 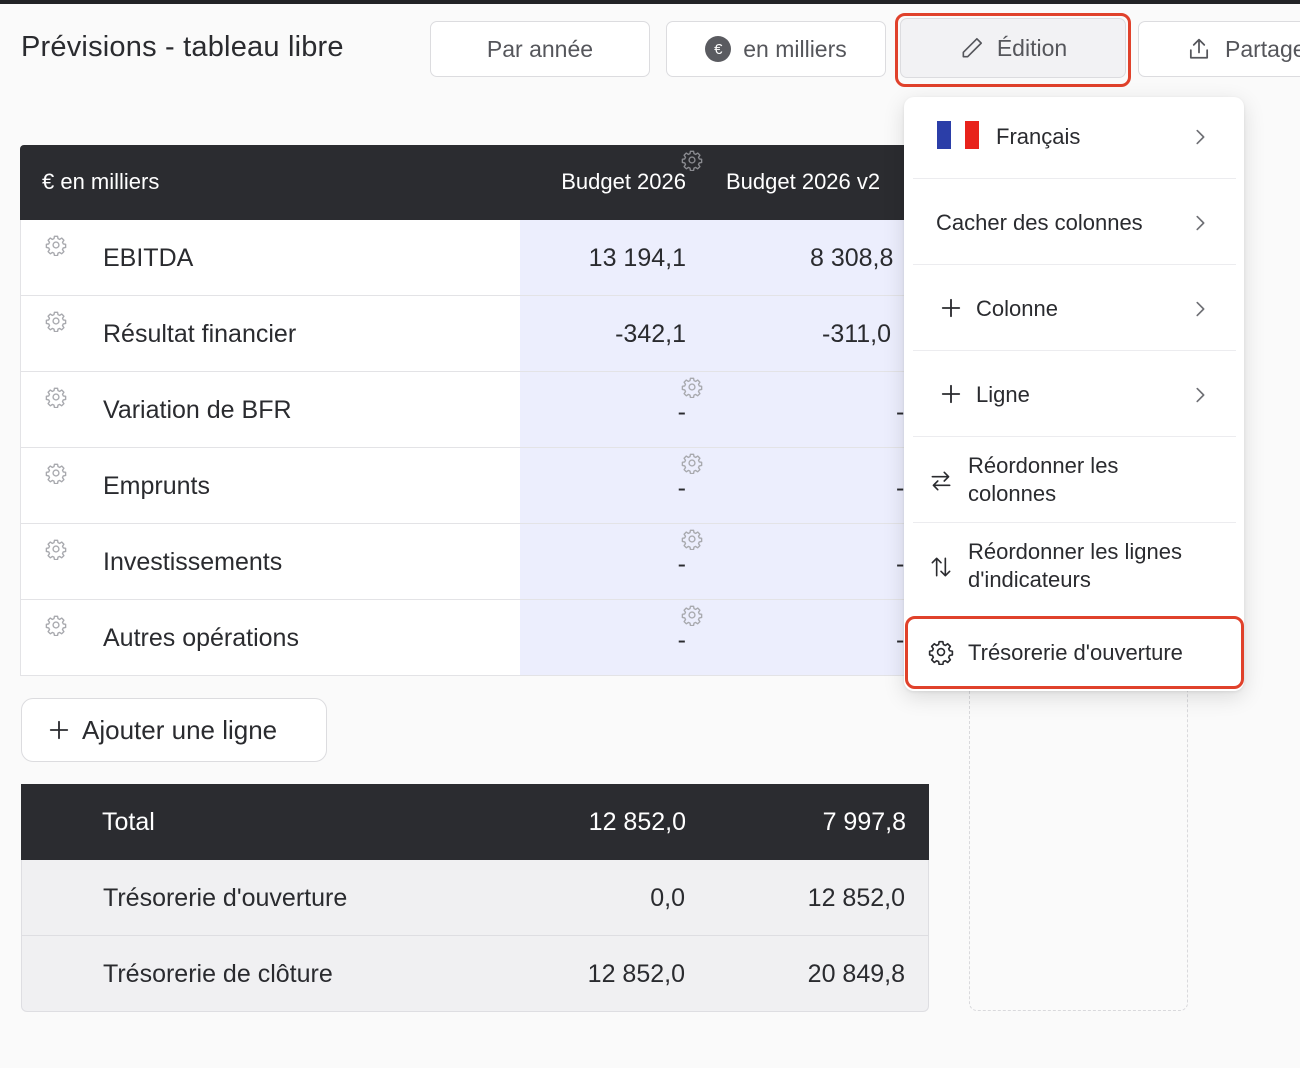 I want to click on closing-cash-value: 12 852,0, so click(x=636, y=974).